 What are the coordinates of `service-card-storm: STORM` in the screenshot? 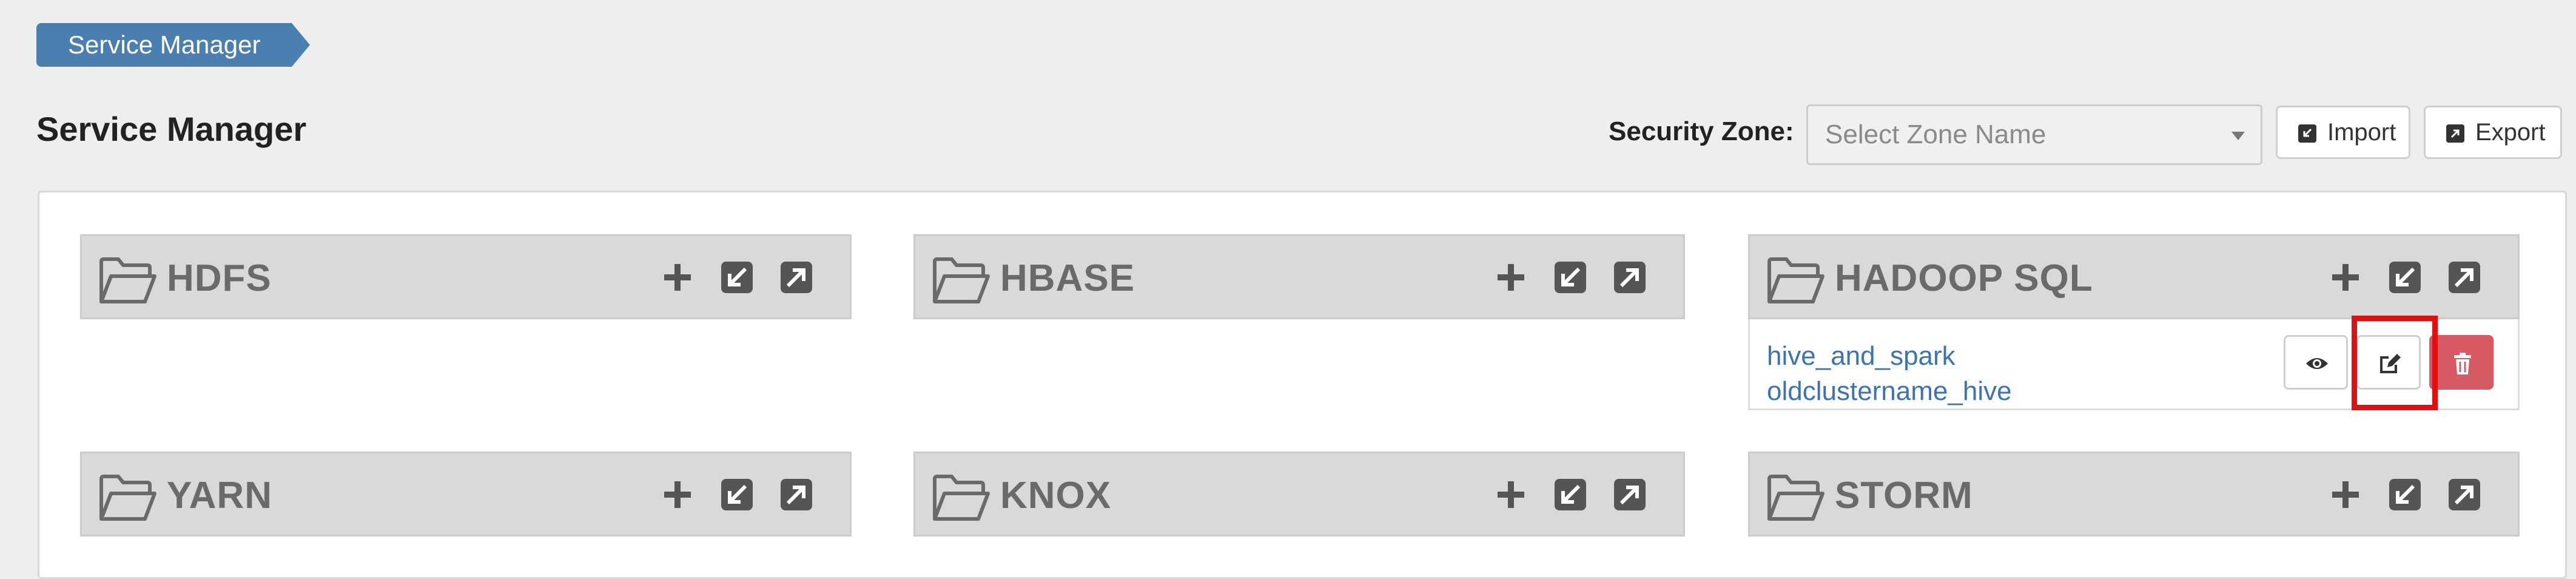 It's located at (2134, 494).